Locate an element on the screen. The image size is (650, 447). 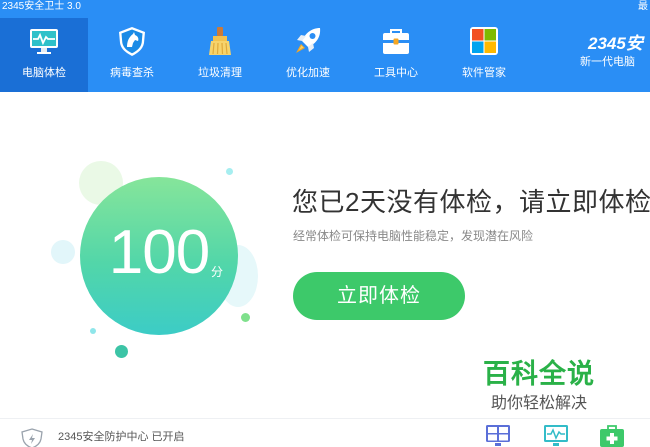
watermark-subtitle: 助你轻松解决 is located at coordinates (539, 403).